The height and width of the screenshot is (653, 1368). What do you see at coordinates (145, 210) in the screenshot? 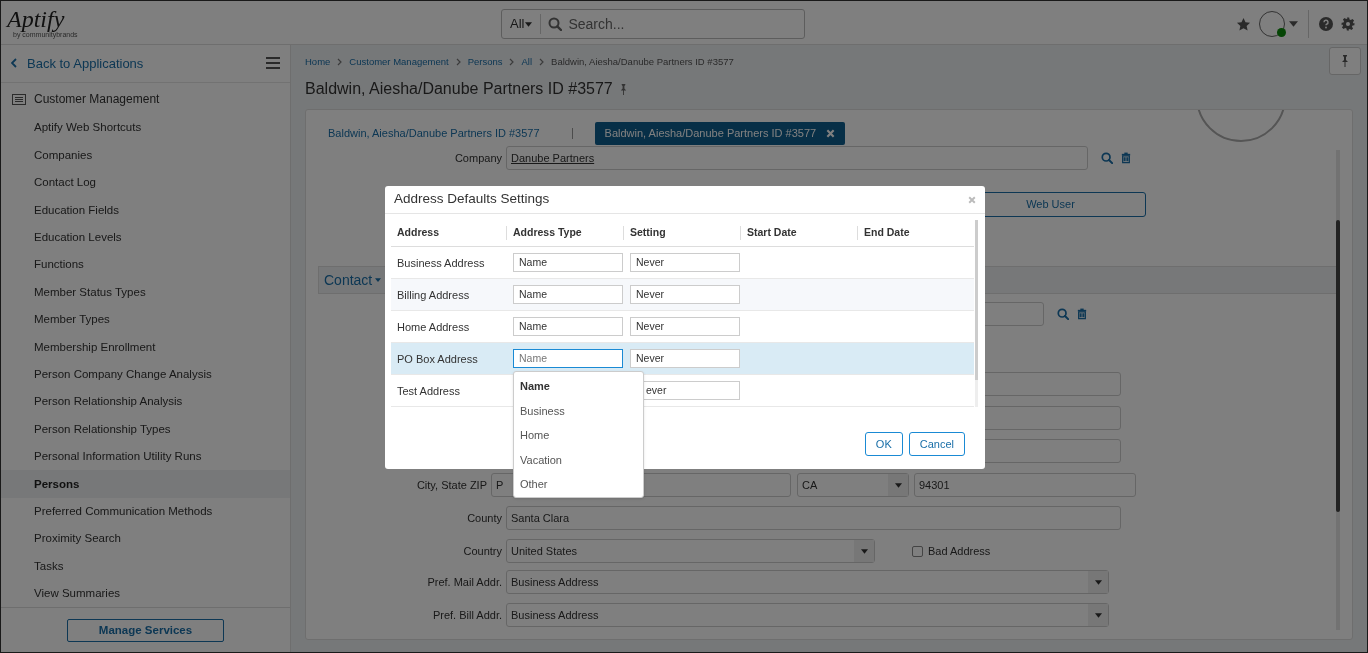
I see `sidebar-item: Education Fields` at bounding box center [145, 210].